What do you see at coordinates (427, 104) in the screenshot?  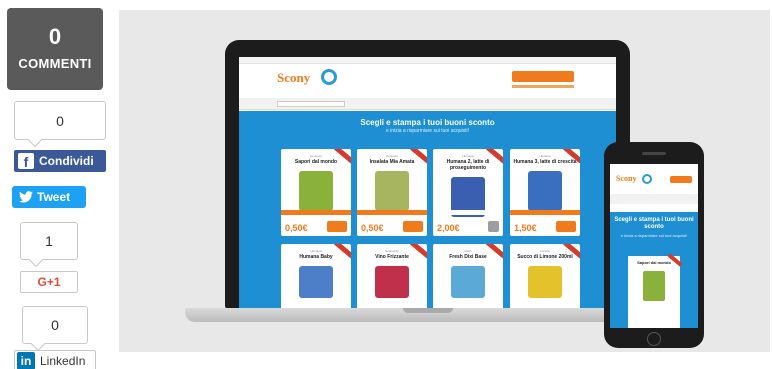 I see `site-subnav` at bounding box center [427, 104].